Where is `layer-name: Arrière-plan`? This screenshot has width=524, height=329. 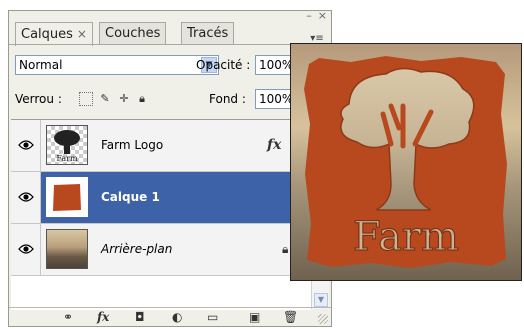
layer-name: Arrière-plan is located at coordinates (137, 249).